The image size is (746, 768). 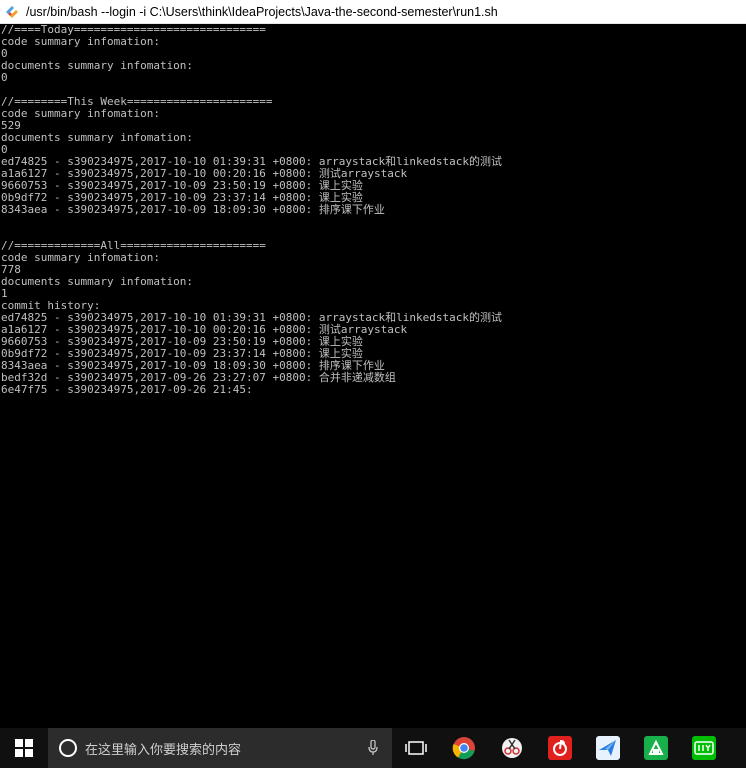 I want to click on feishu-bird-icon, so click(x=608, y=748).